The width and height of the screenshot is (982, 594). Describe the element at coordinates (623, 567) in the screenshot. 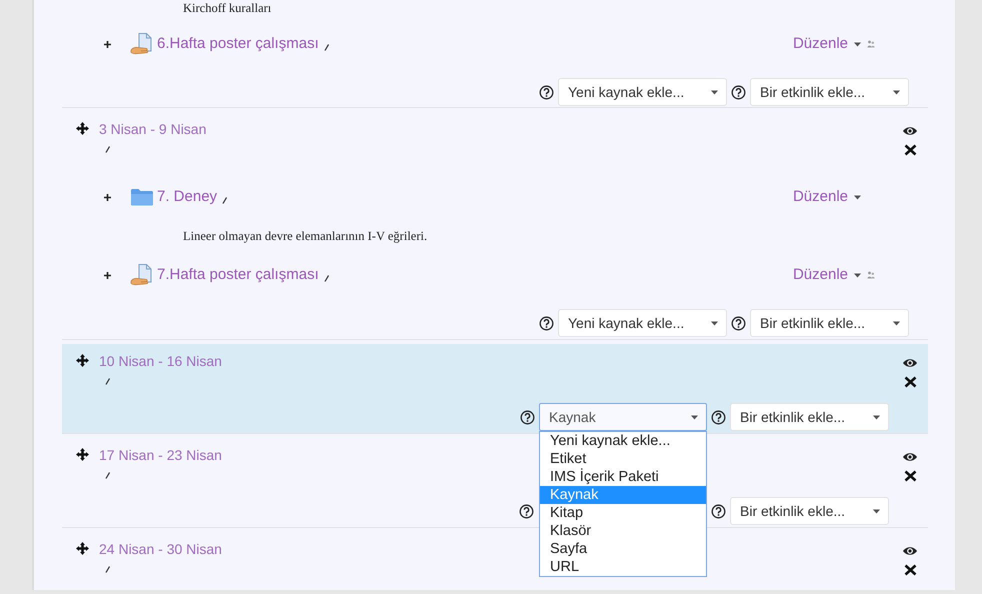

I see `dropdown-option: URL` at that location.